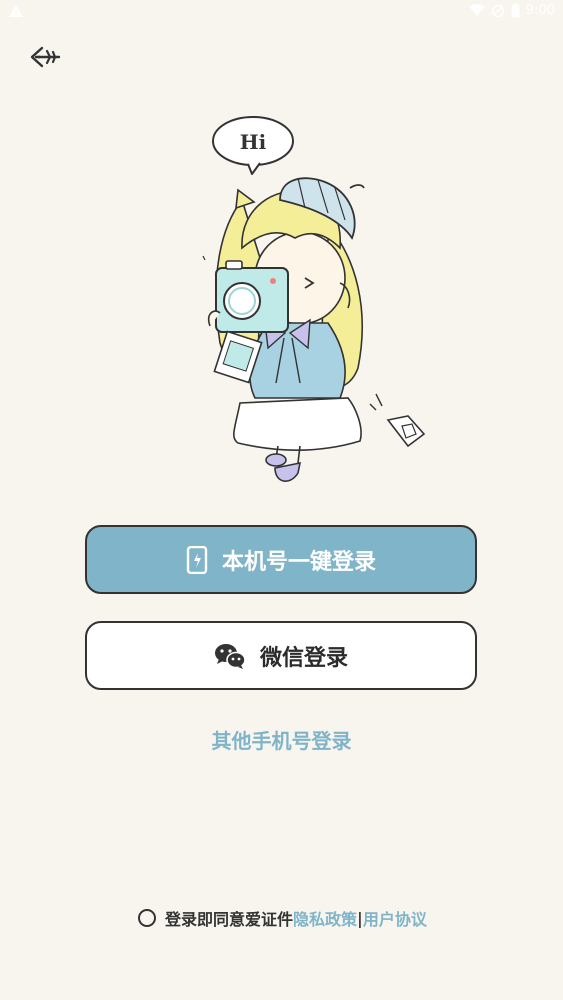  I want to click on status-time: 9:00, so click(540, 10).